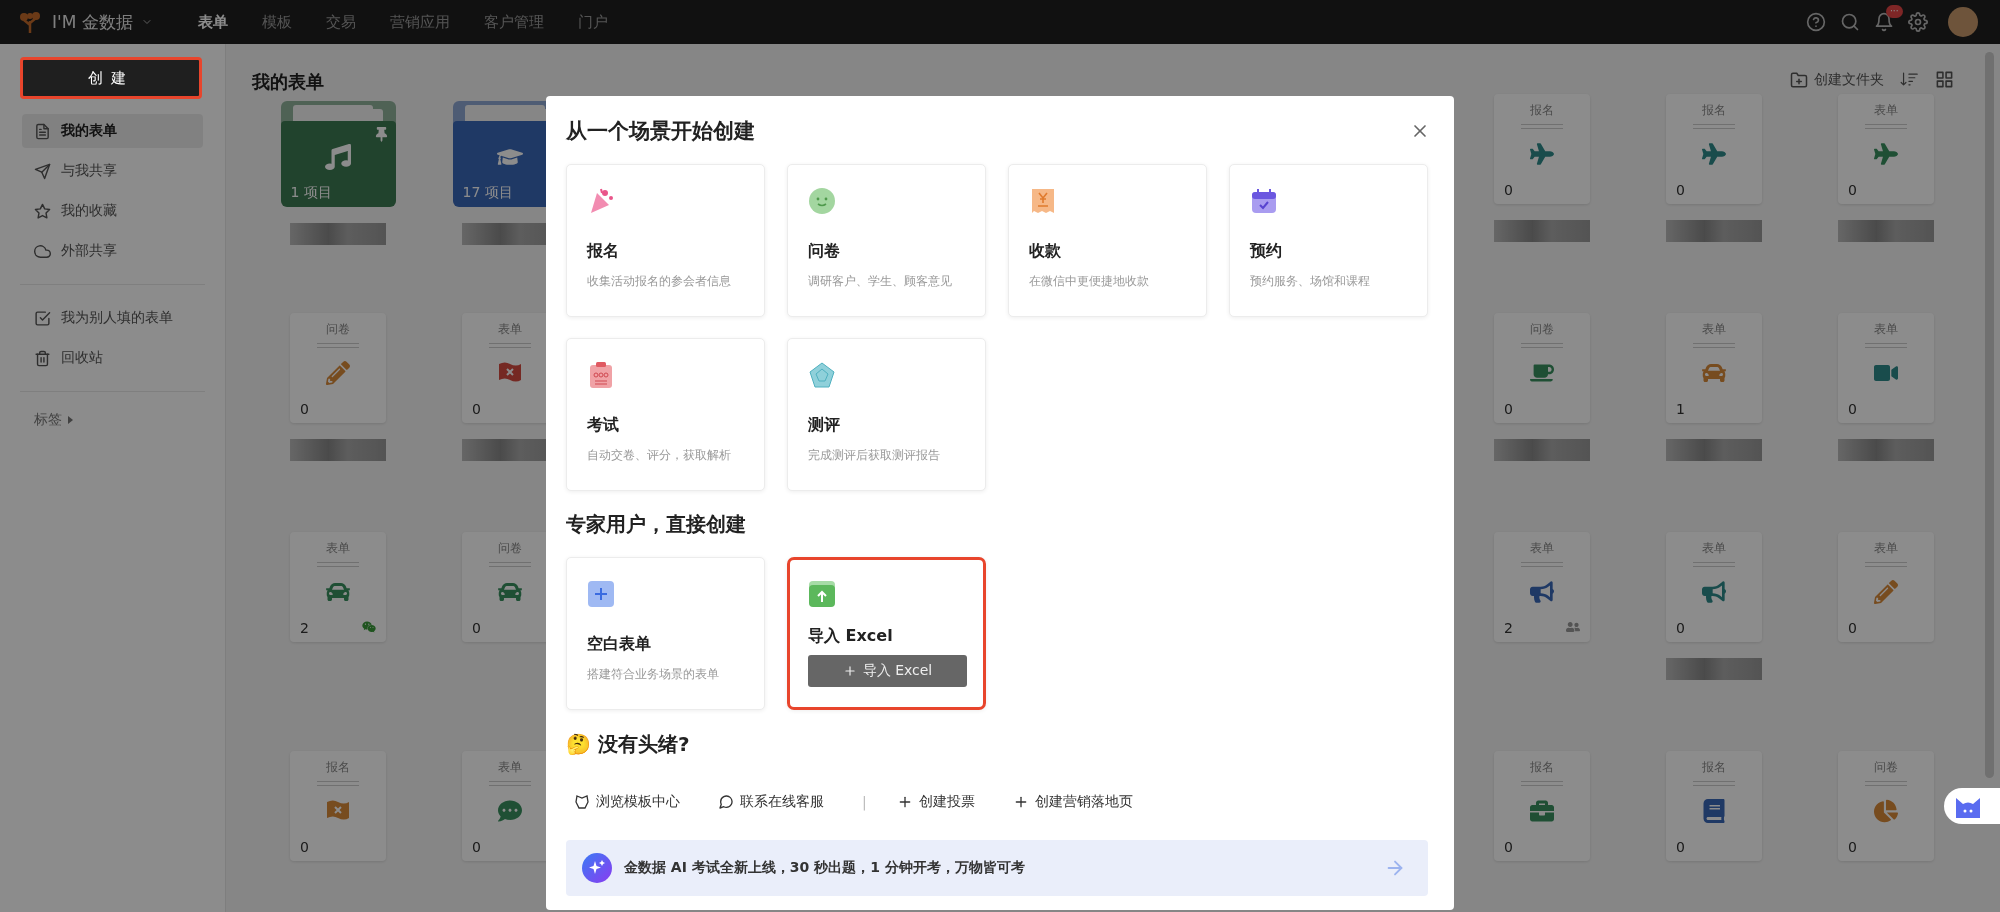  I want to click on avatar, so click(1963, 22).